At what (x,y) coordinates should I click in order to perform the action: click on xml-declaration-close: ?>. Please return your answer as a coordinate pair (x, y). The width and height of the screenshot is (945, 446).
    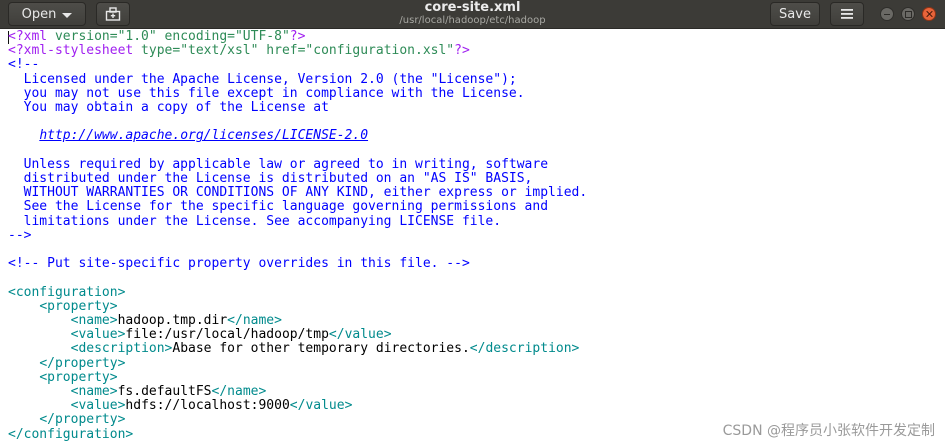
    Looking at the image, I should click on (297, 36).